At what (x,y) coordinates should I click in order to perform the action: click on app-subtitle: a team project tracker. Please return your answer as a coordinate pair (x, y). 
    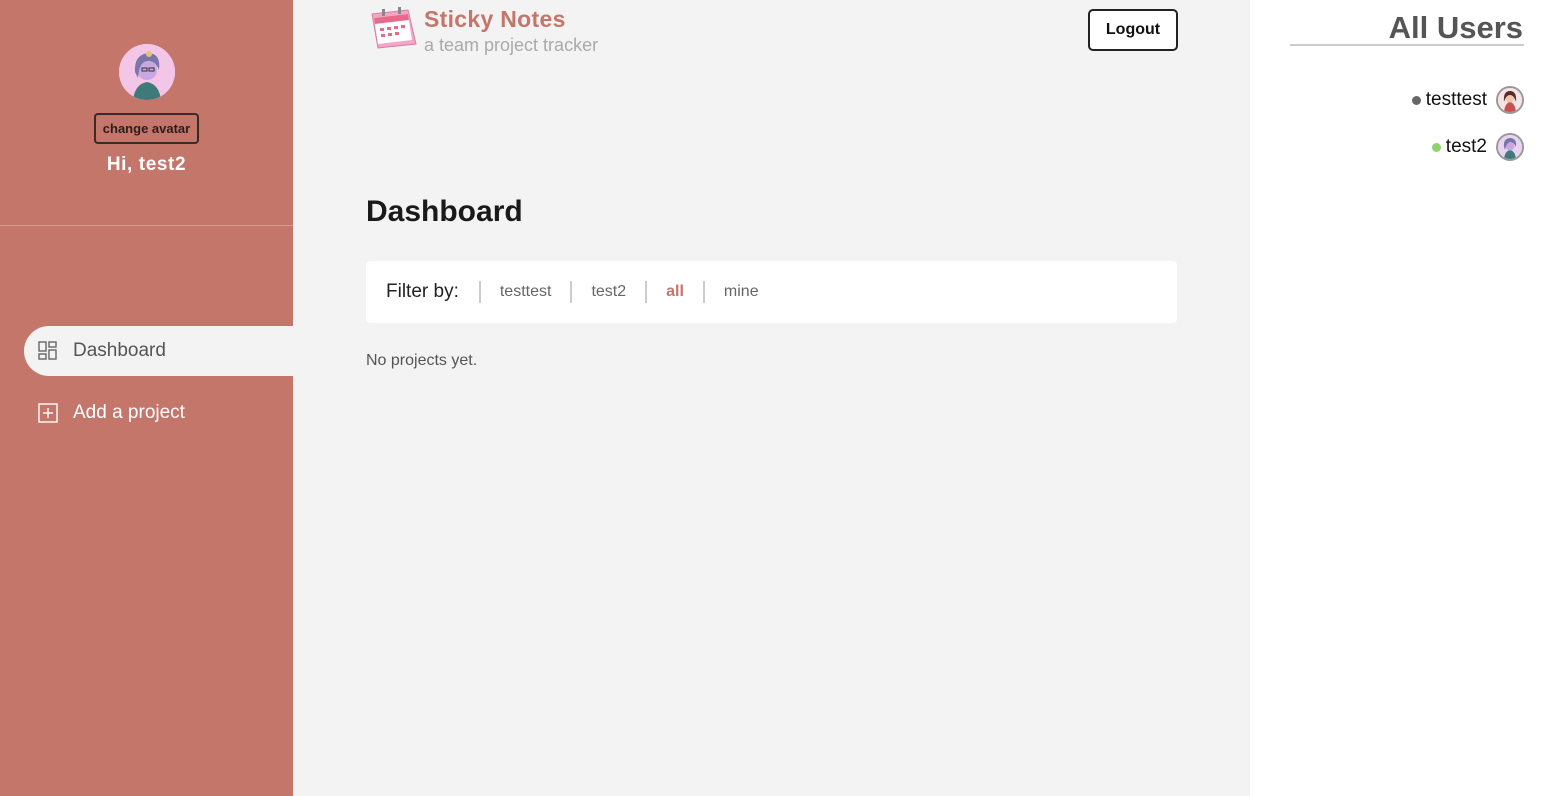
    Looking at the image, I should click on (511, 45).